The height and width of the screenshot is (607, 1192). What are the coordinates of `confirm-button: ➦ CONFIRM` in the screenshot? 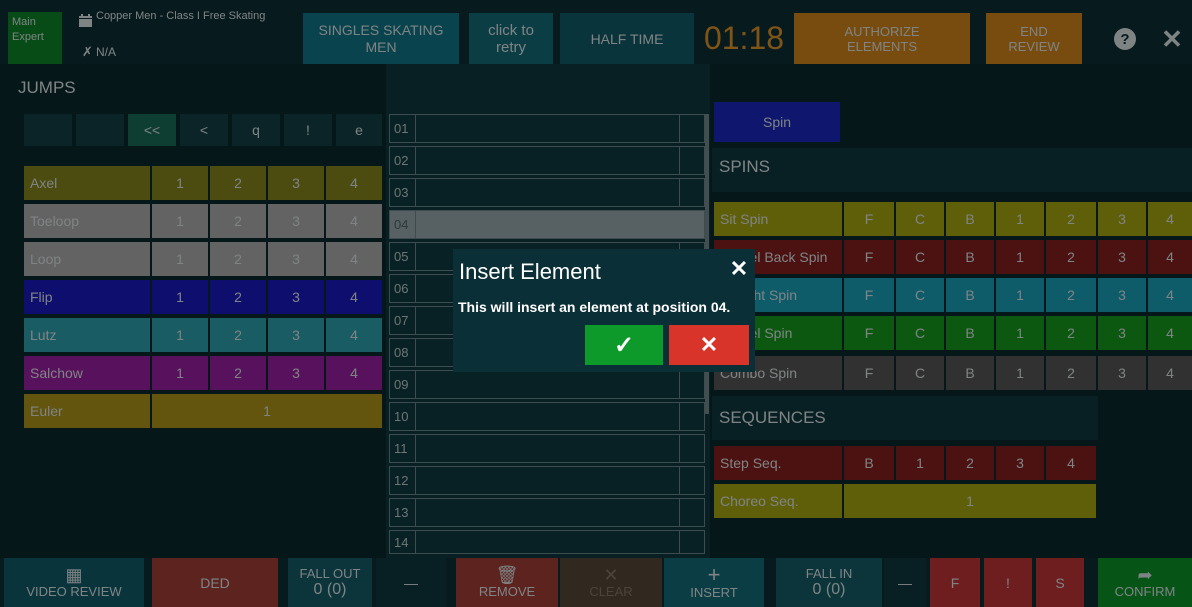 It's located at (1145, 582).